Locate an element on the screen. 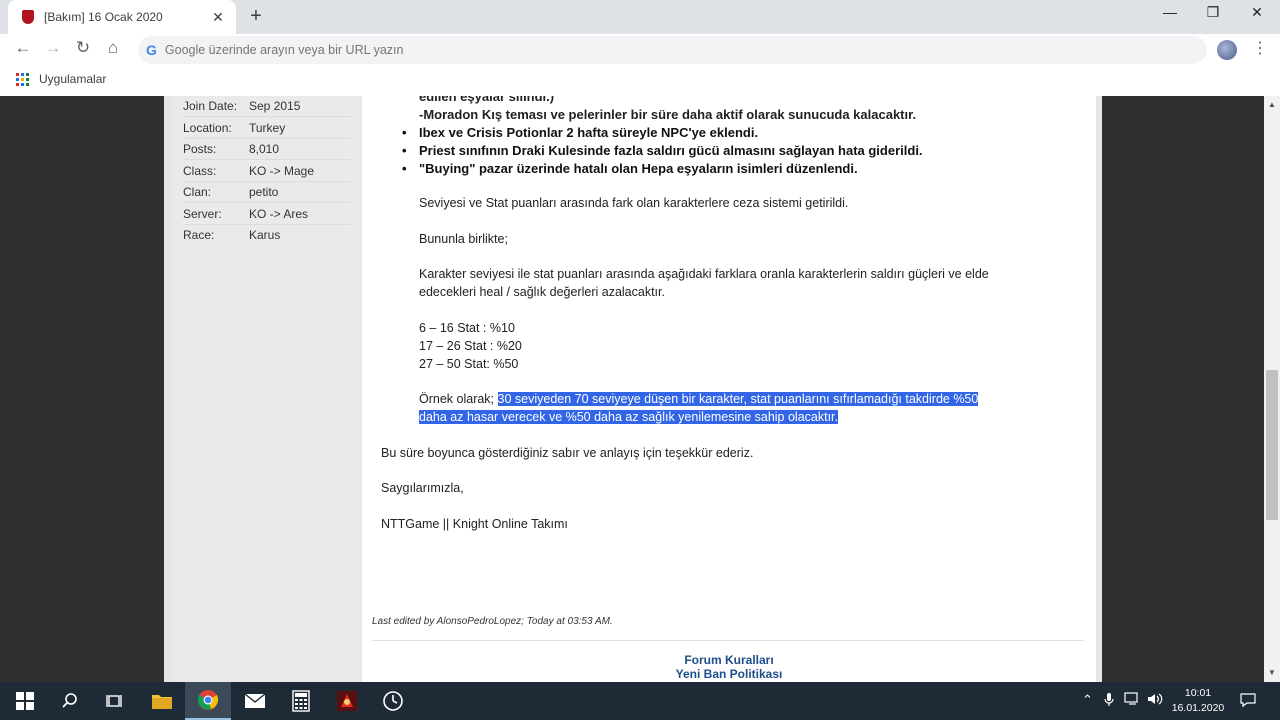 The width and height of the screenshot is (1280, 720). post-text-line: edilen eşyalar silindi.) is located at coordinates (487, 100).